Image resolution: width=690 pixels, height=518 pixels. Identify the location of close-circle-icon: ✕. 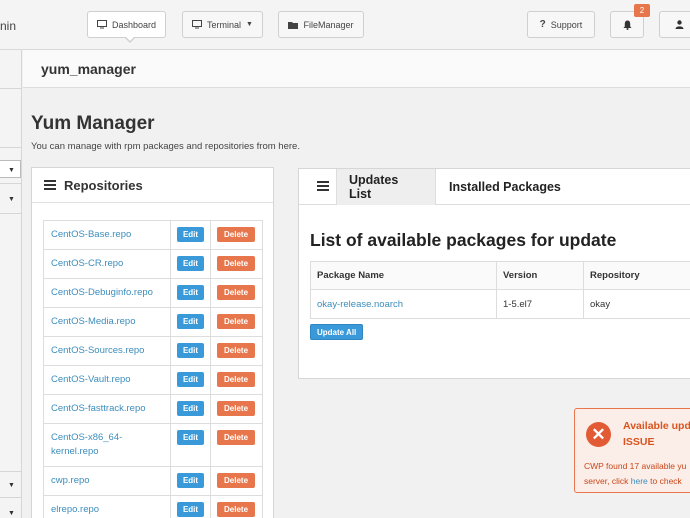
(598, 434).